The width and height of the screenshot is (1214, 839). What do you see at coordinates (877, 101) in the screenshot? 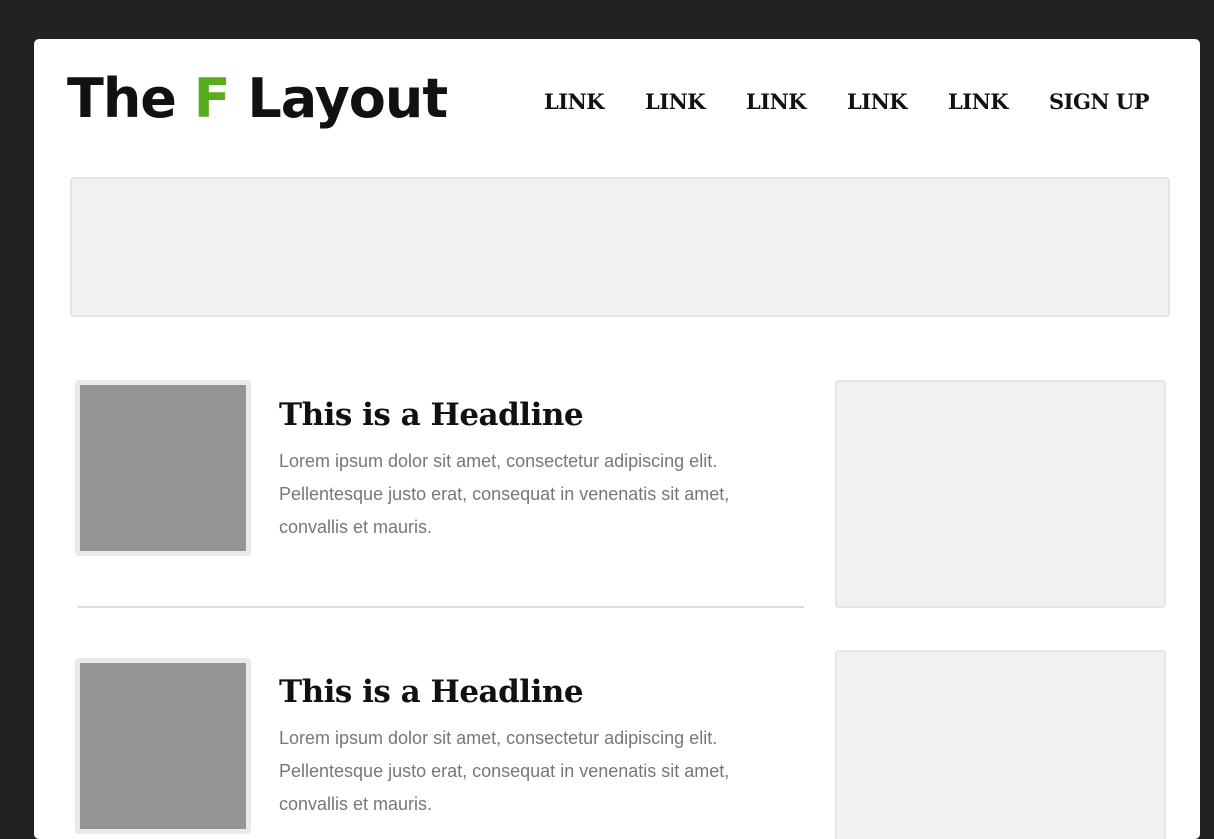
I see `nav-link-4: LINK` at bounding box center [877, 101].